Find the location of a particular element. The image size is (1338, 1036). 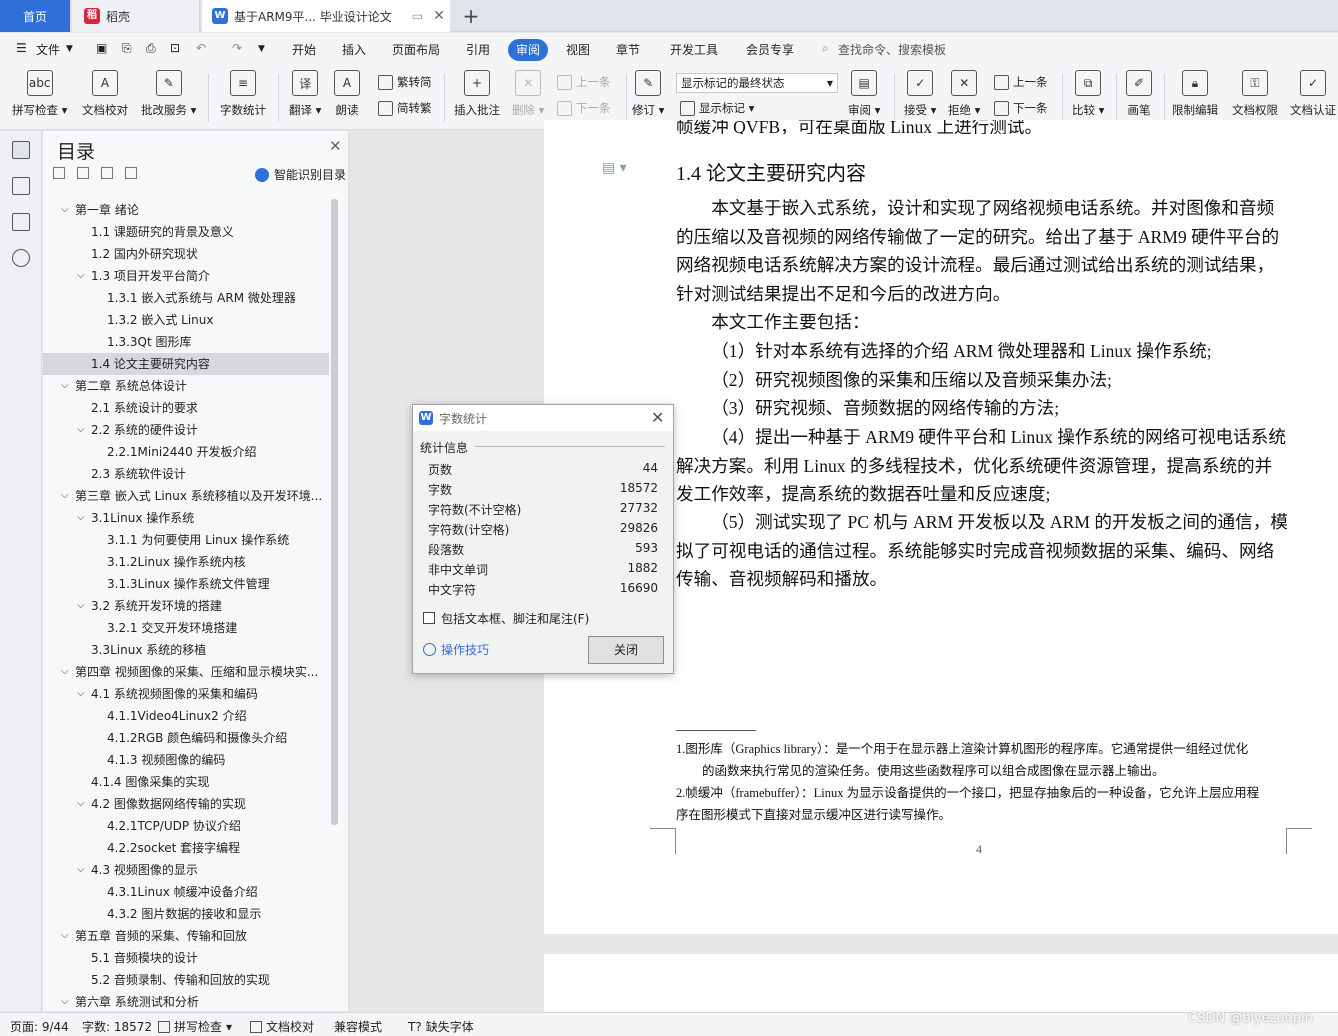

close-button: 关闭 is located at coordinates (626, 650).